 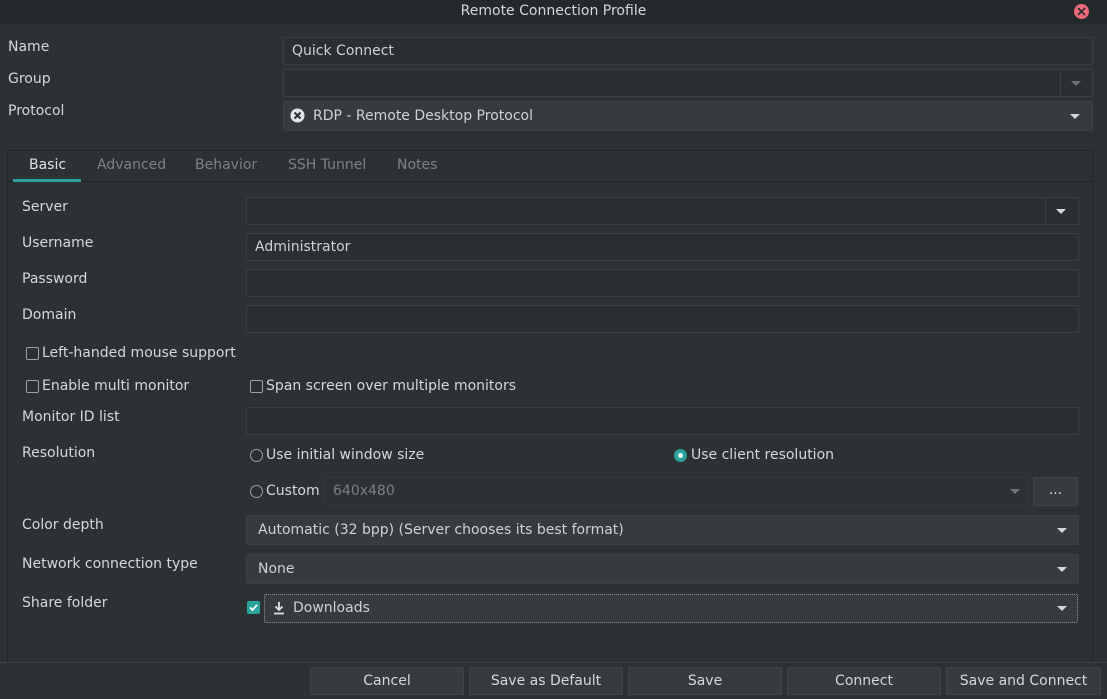 What do you see at coordinates (688, 51) in the screenshot?
I see `name-input: Quick Connect` at bounding box center [688, 51].